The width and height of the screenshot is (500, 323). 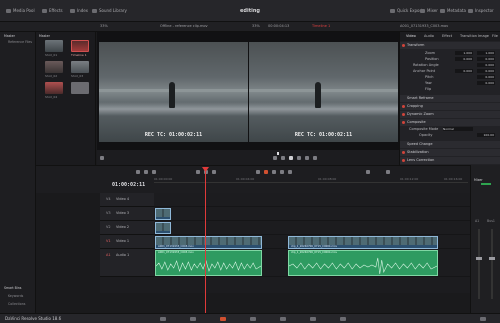 I want to click on linked-selection-icon, so click(x=266, y=172).